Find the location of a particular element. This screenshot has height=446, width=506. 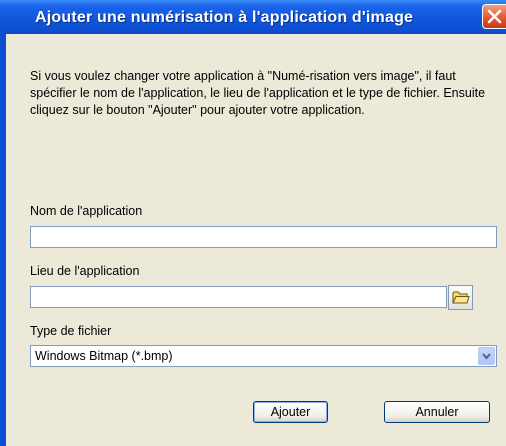

app-location-label: Lieu de l'application is located at coordinates (85, 271).